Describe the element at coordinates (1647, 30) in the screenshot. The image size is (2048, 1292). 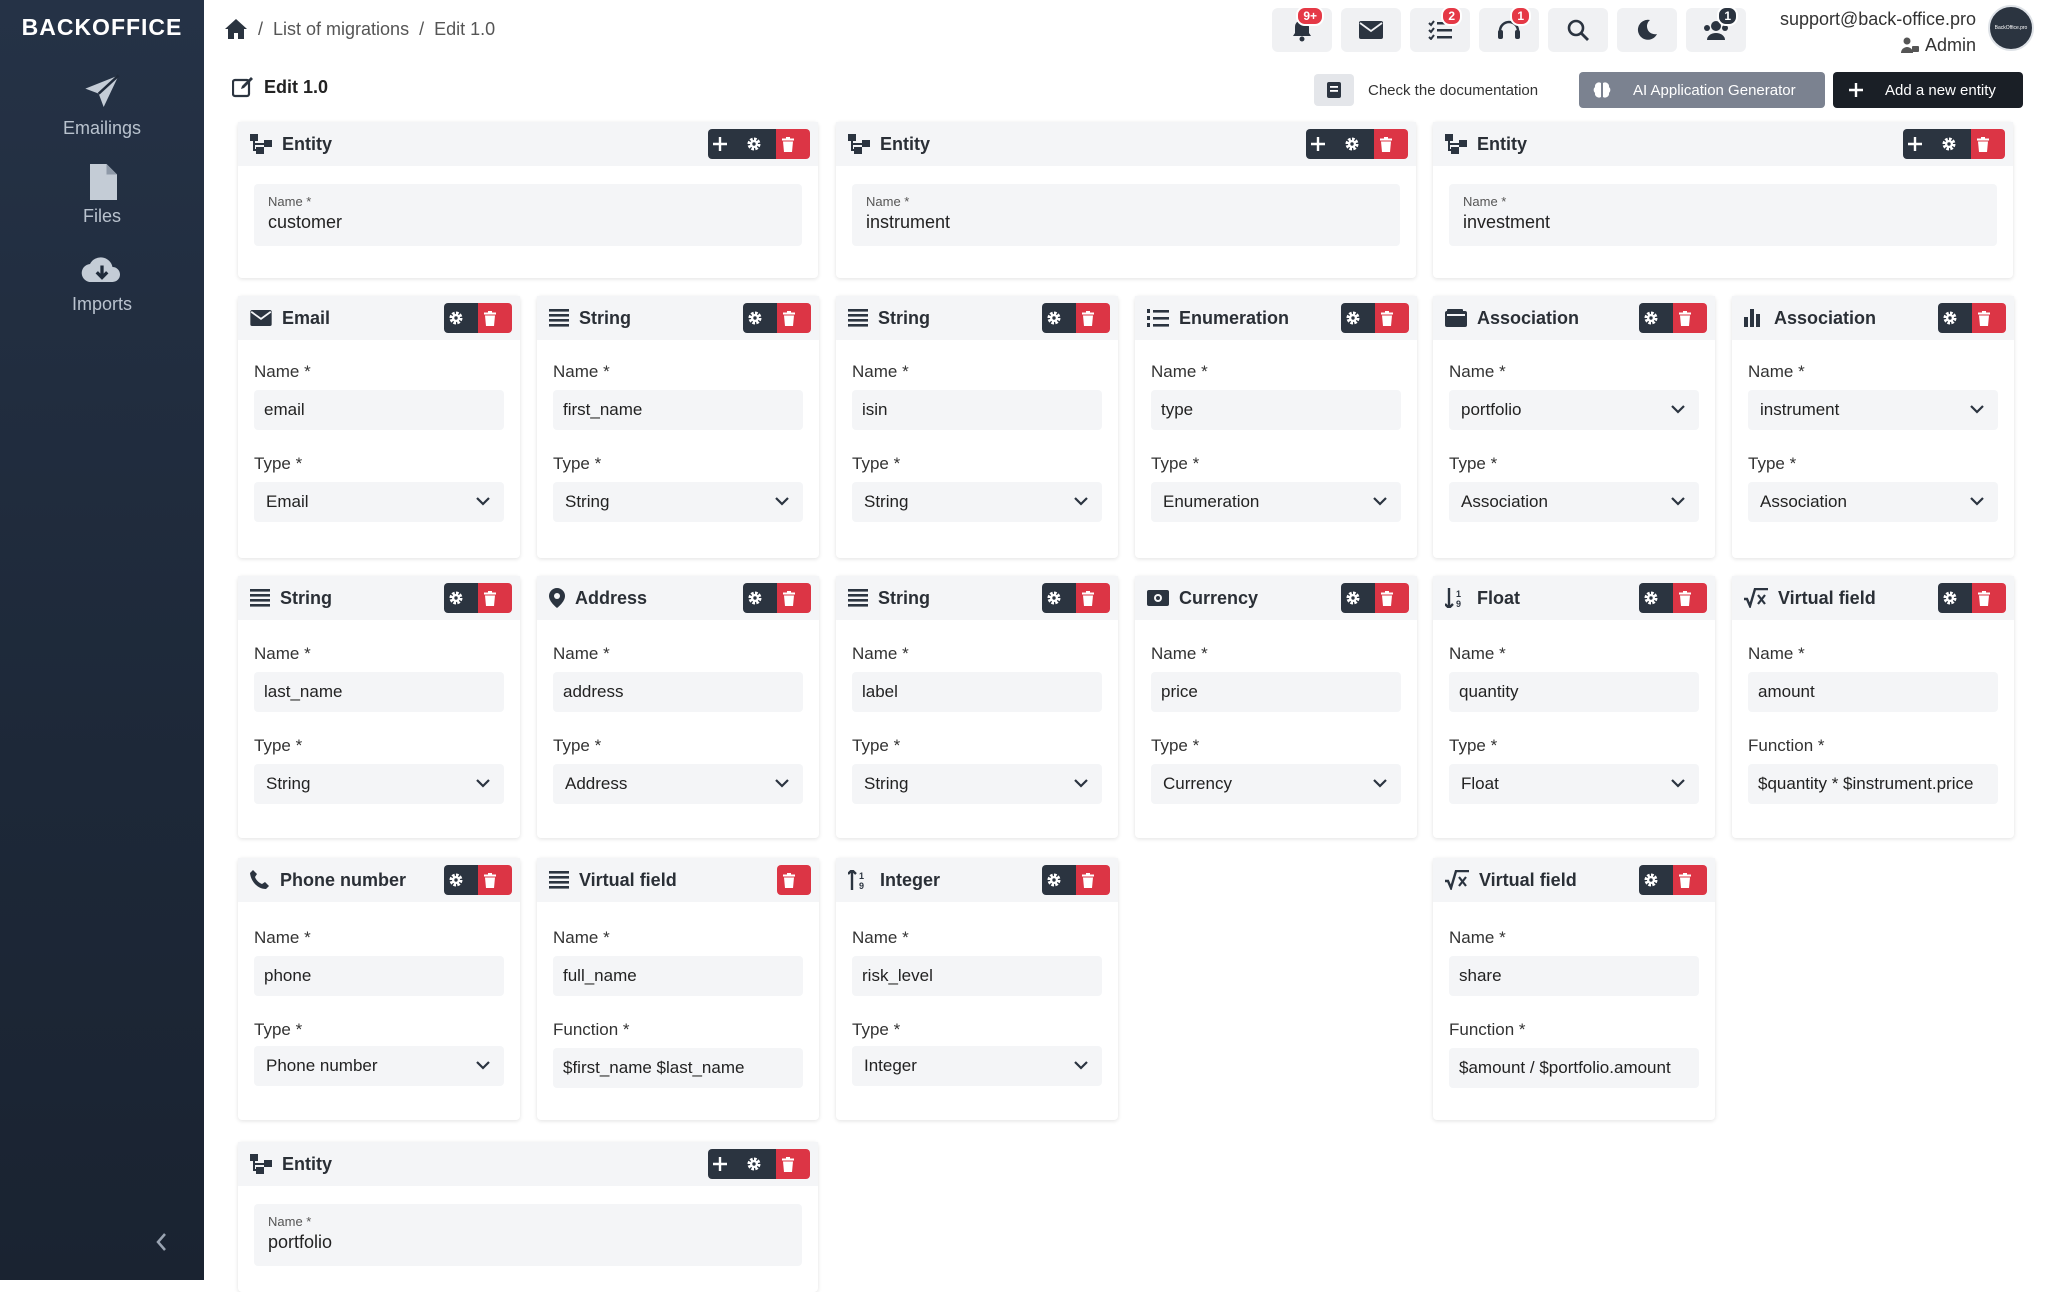
I see `dark-mode-toggle` at that location.